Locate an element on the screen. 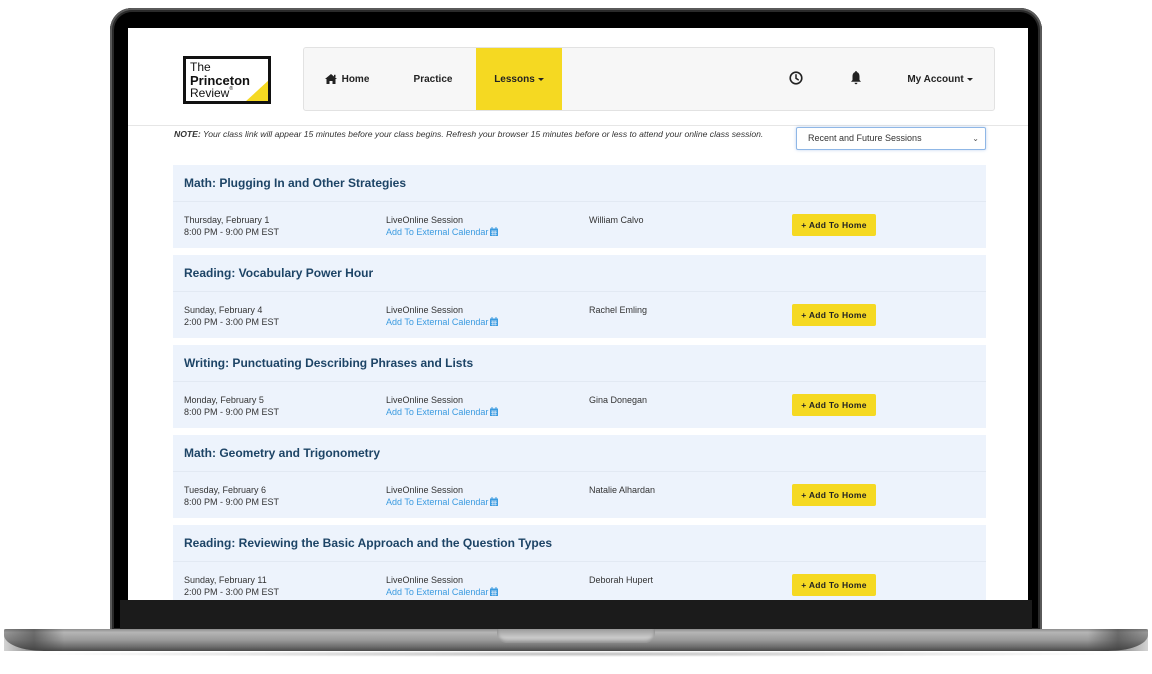 The image size is (1152, 674). session-datetime: Sunday, February 4 2:00 PM - 3:00 PM EST is located at coordinates (231, 316).